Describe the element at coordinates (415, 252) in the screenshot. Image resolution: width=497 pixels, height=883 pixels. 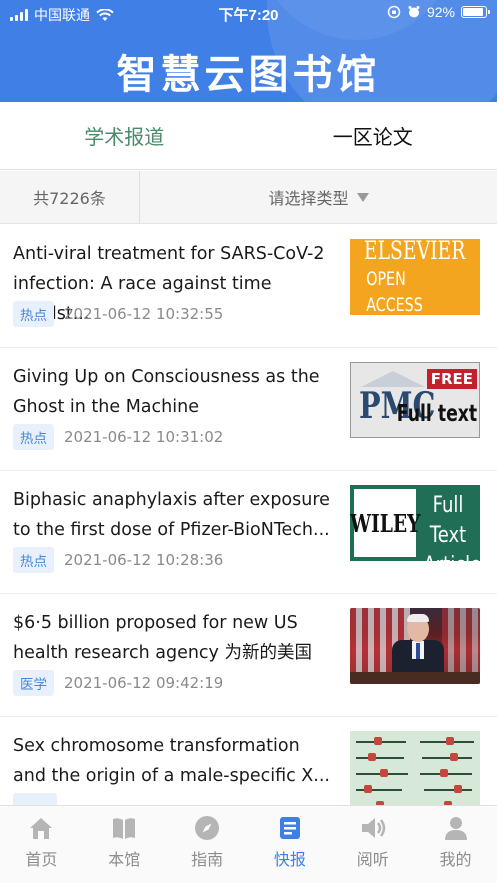
I see `elsevier-logo-text: ELSEVIER` at that location.